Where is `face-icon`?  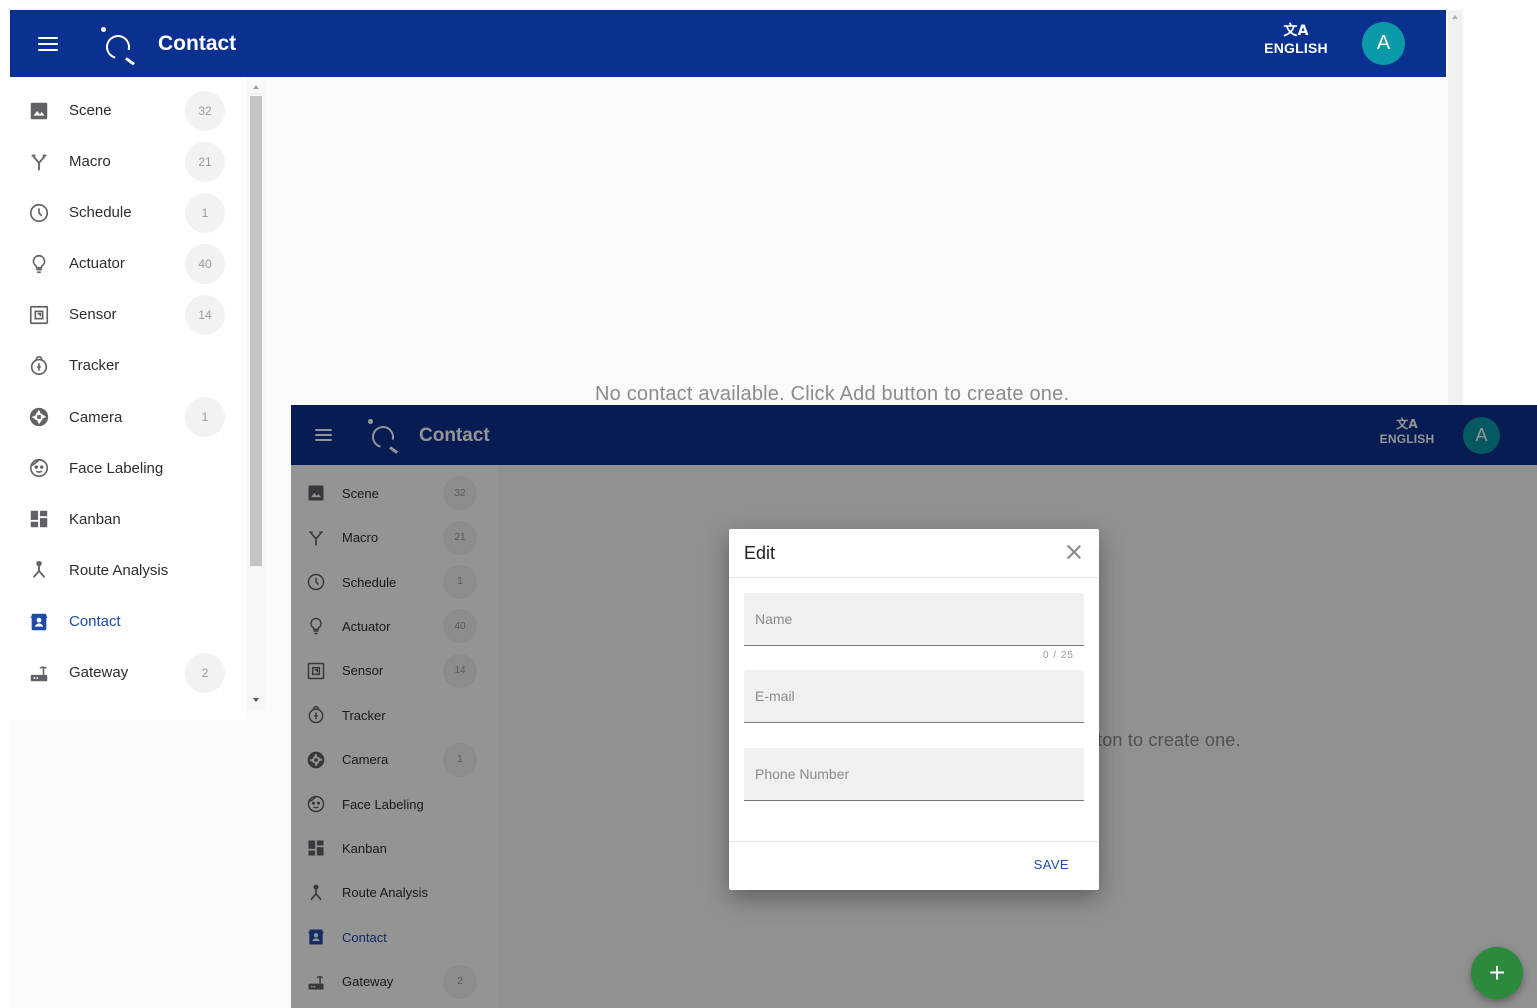 face-icon is located at coordinates (39, 468).